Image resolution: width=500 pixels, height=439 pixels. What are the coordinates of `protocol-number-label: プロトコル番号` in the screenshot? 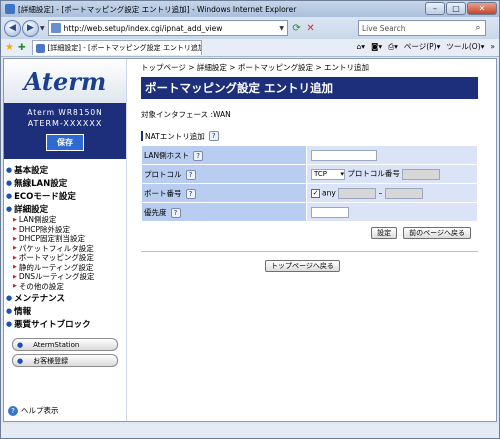 It's located at (373, 174).